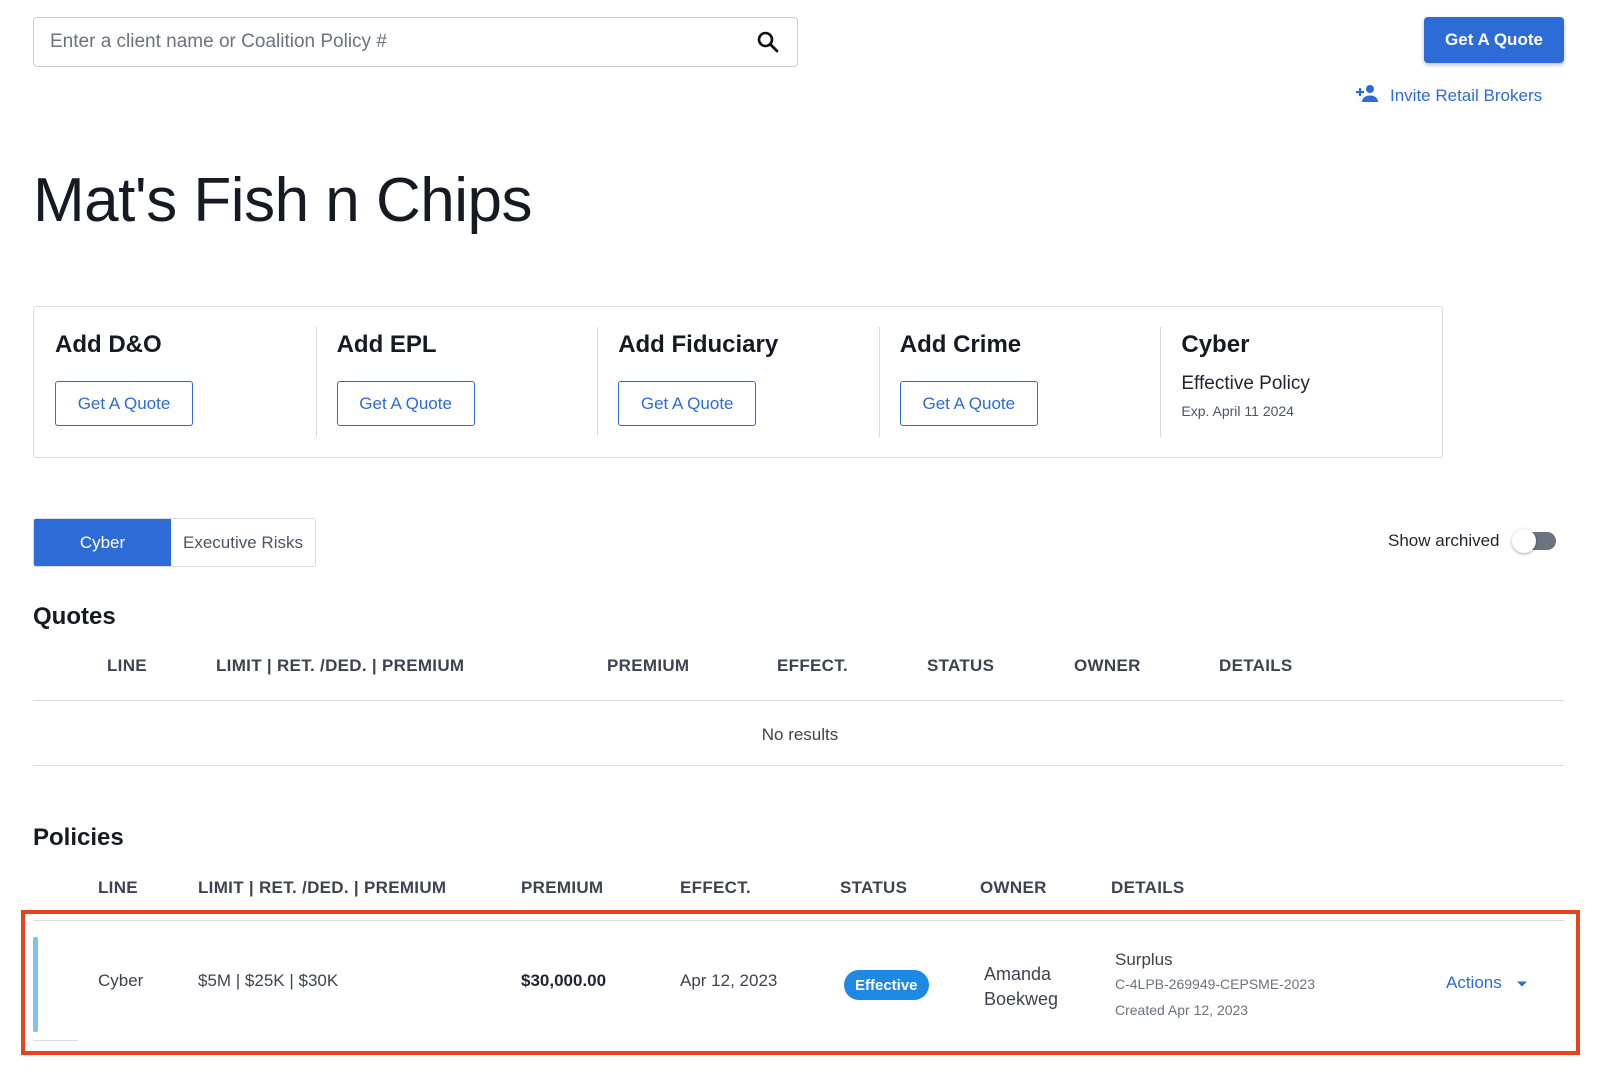 This screenshot has width=1600, height=1082. Describe the element at coordinates (874, 887) in the screenshot. I see `policies-col-status: STATUS` at that location.